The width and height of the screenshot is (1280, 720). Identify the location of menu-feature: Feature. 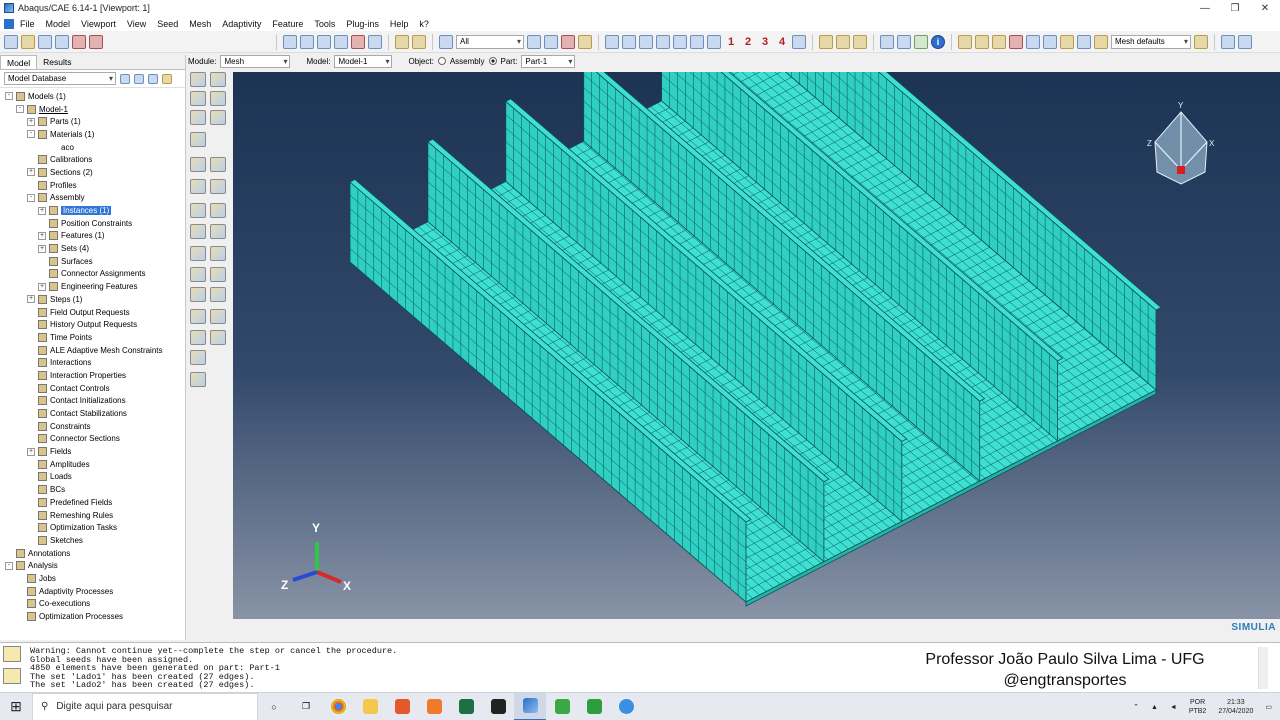
(287, 24).